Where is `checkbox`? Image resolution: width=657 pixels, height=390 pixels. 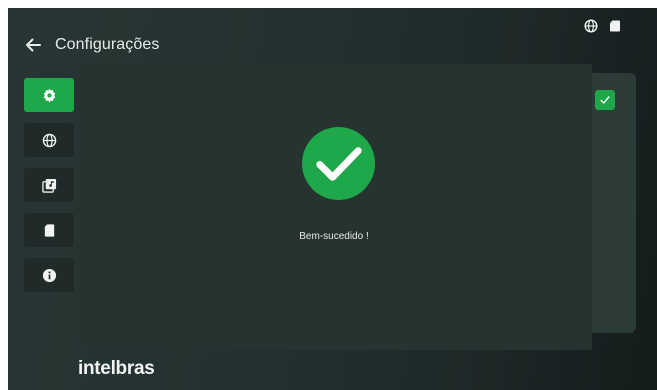 checkbox is located at coordinates (605, 100).